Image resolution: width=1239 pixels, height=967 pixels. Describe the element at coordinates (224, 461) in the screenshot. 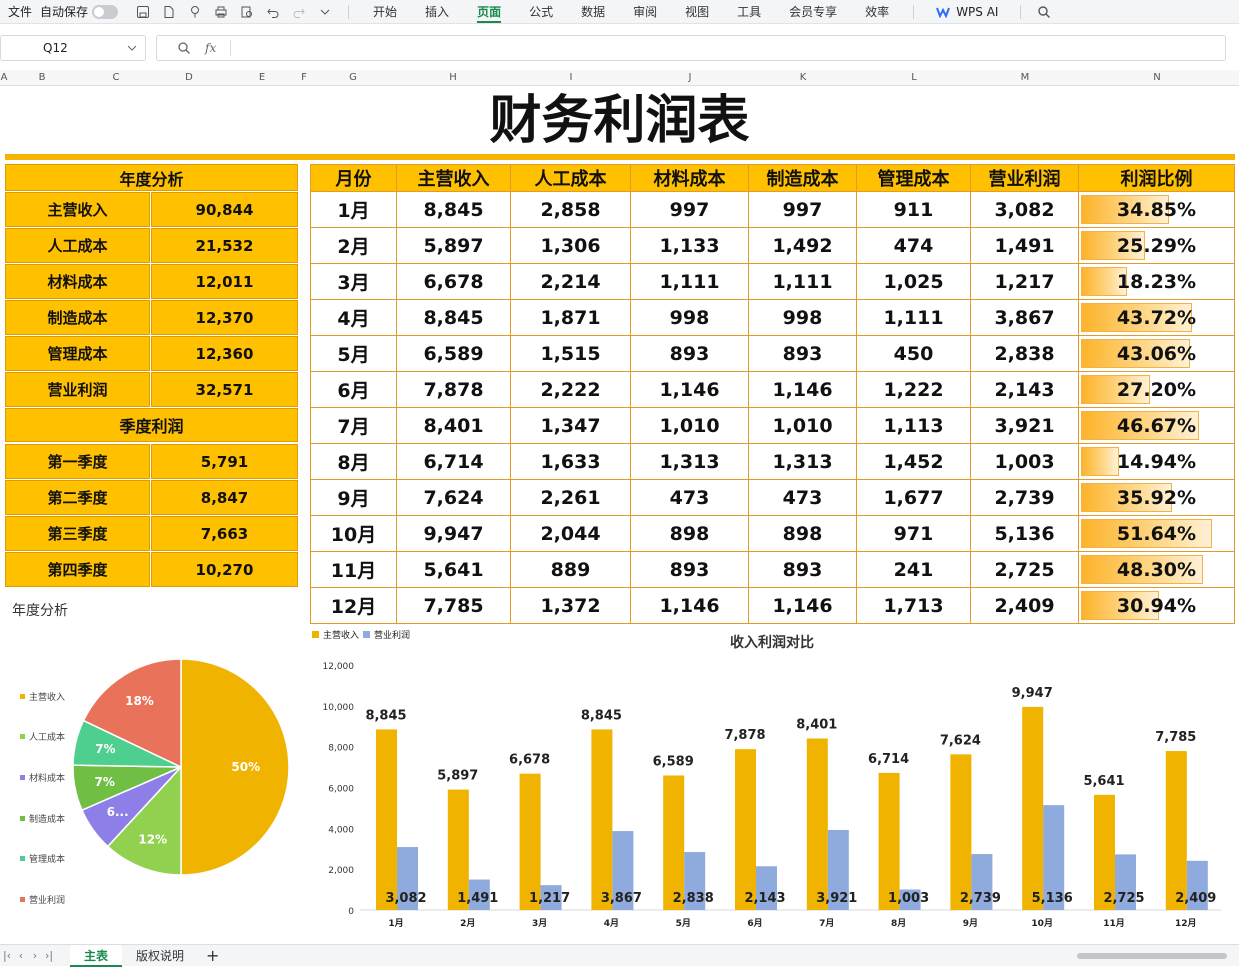

I see `quarter-value: 5,791` at that location.